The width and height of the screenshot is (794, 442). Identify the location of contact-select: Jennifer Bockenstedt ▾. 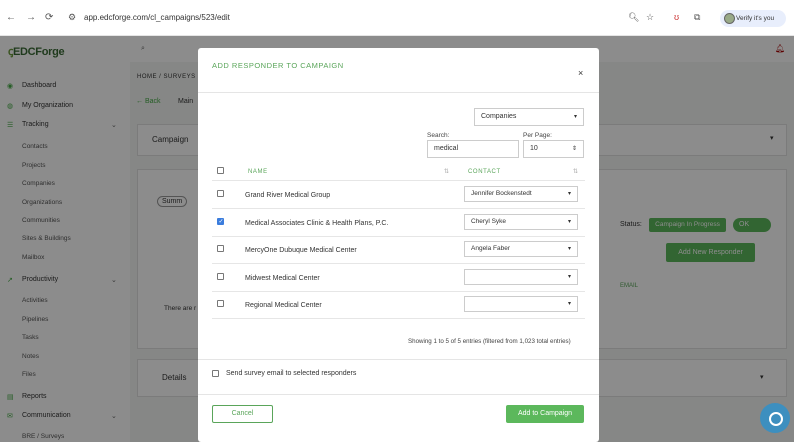
(521, 194).